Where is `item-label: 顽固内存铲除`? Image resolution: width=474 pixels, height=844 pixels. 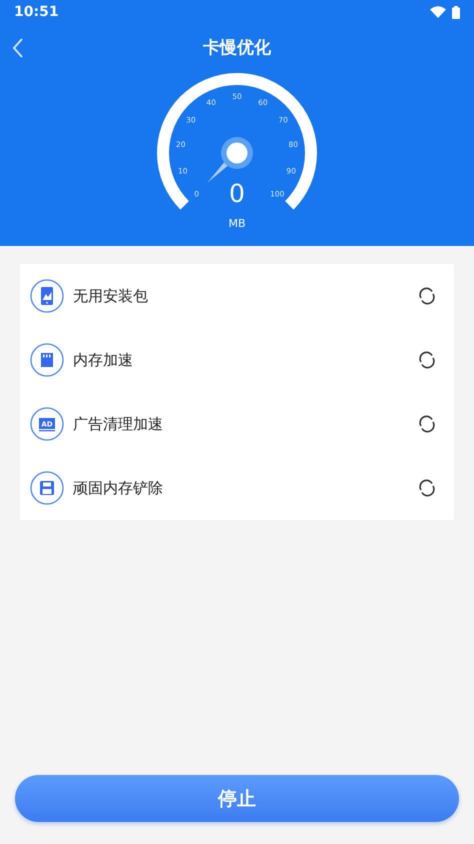
item-label: 顽固内存铲除 is located at coordinates (118, 488).